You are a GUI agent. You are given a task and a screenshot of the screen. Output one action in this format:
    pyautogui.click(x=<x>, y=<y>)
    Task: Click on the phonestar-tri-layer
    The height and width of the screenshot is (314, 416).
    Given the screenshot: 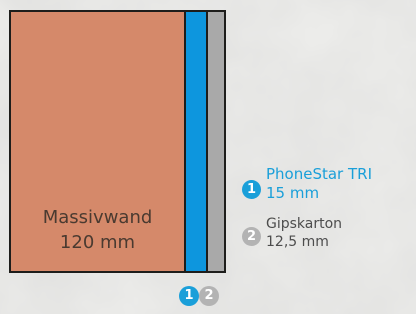 What is the action you would take?
    pyautogui.click(x=196, y=141)
    